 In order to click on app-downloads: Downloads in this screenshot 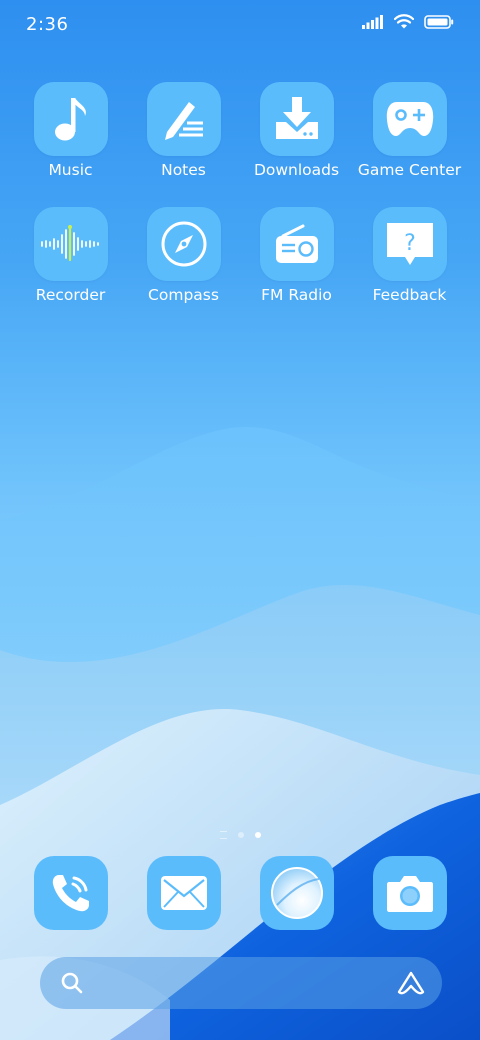, I will do `click(296, 130)`.